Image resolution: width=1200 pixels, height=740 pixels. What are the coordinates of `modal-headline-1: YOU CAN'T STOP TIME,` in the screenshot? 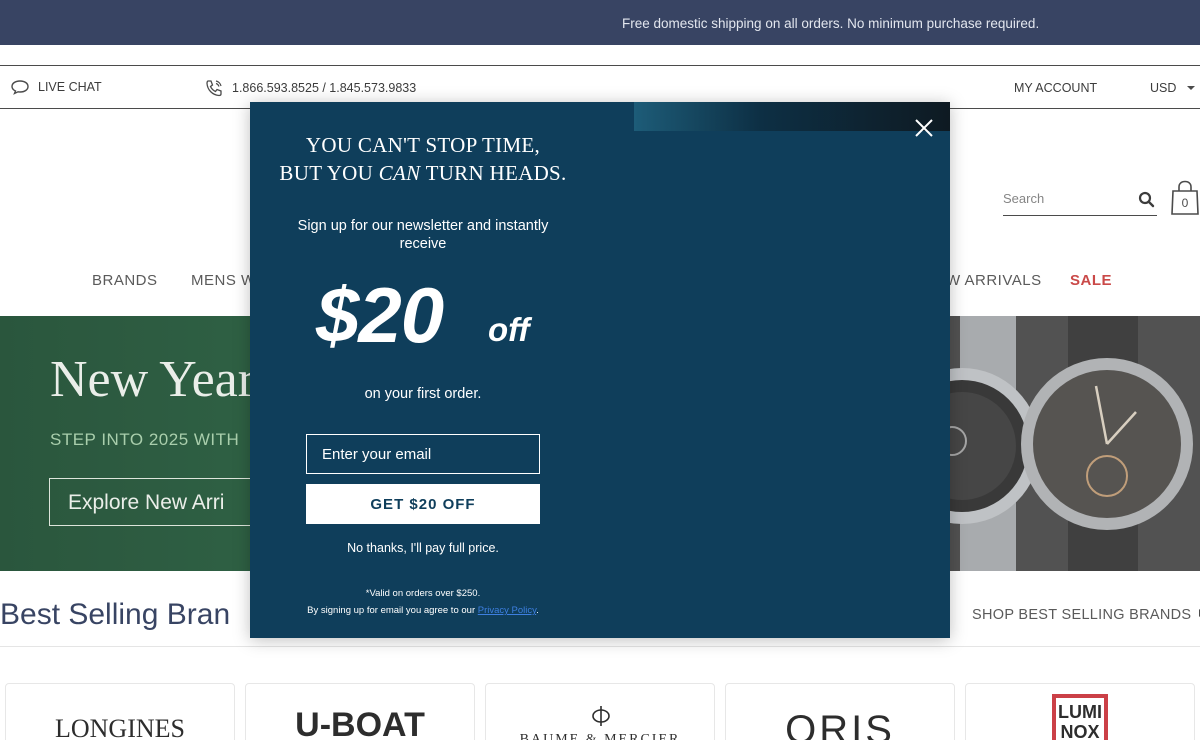 It's located at (423, 145).